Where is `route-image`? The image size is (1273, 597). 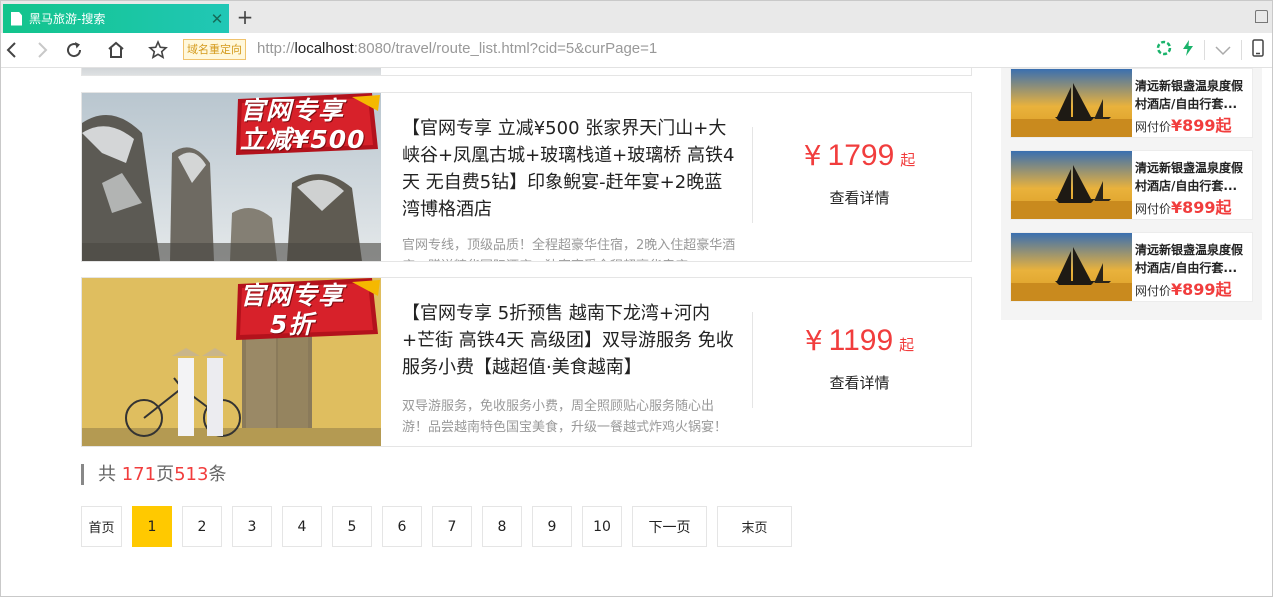 route-image is located at coordinates (231, 71).